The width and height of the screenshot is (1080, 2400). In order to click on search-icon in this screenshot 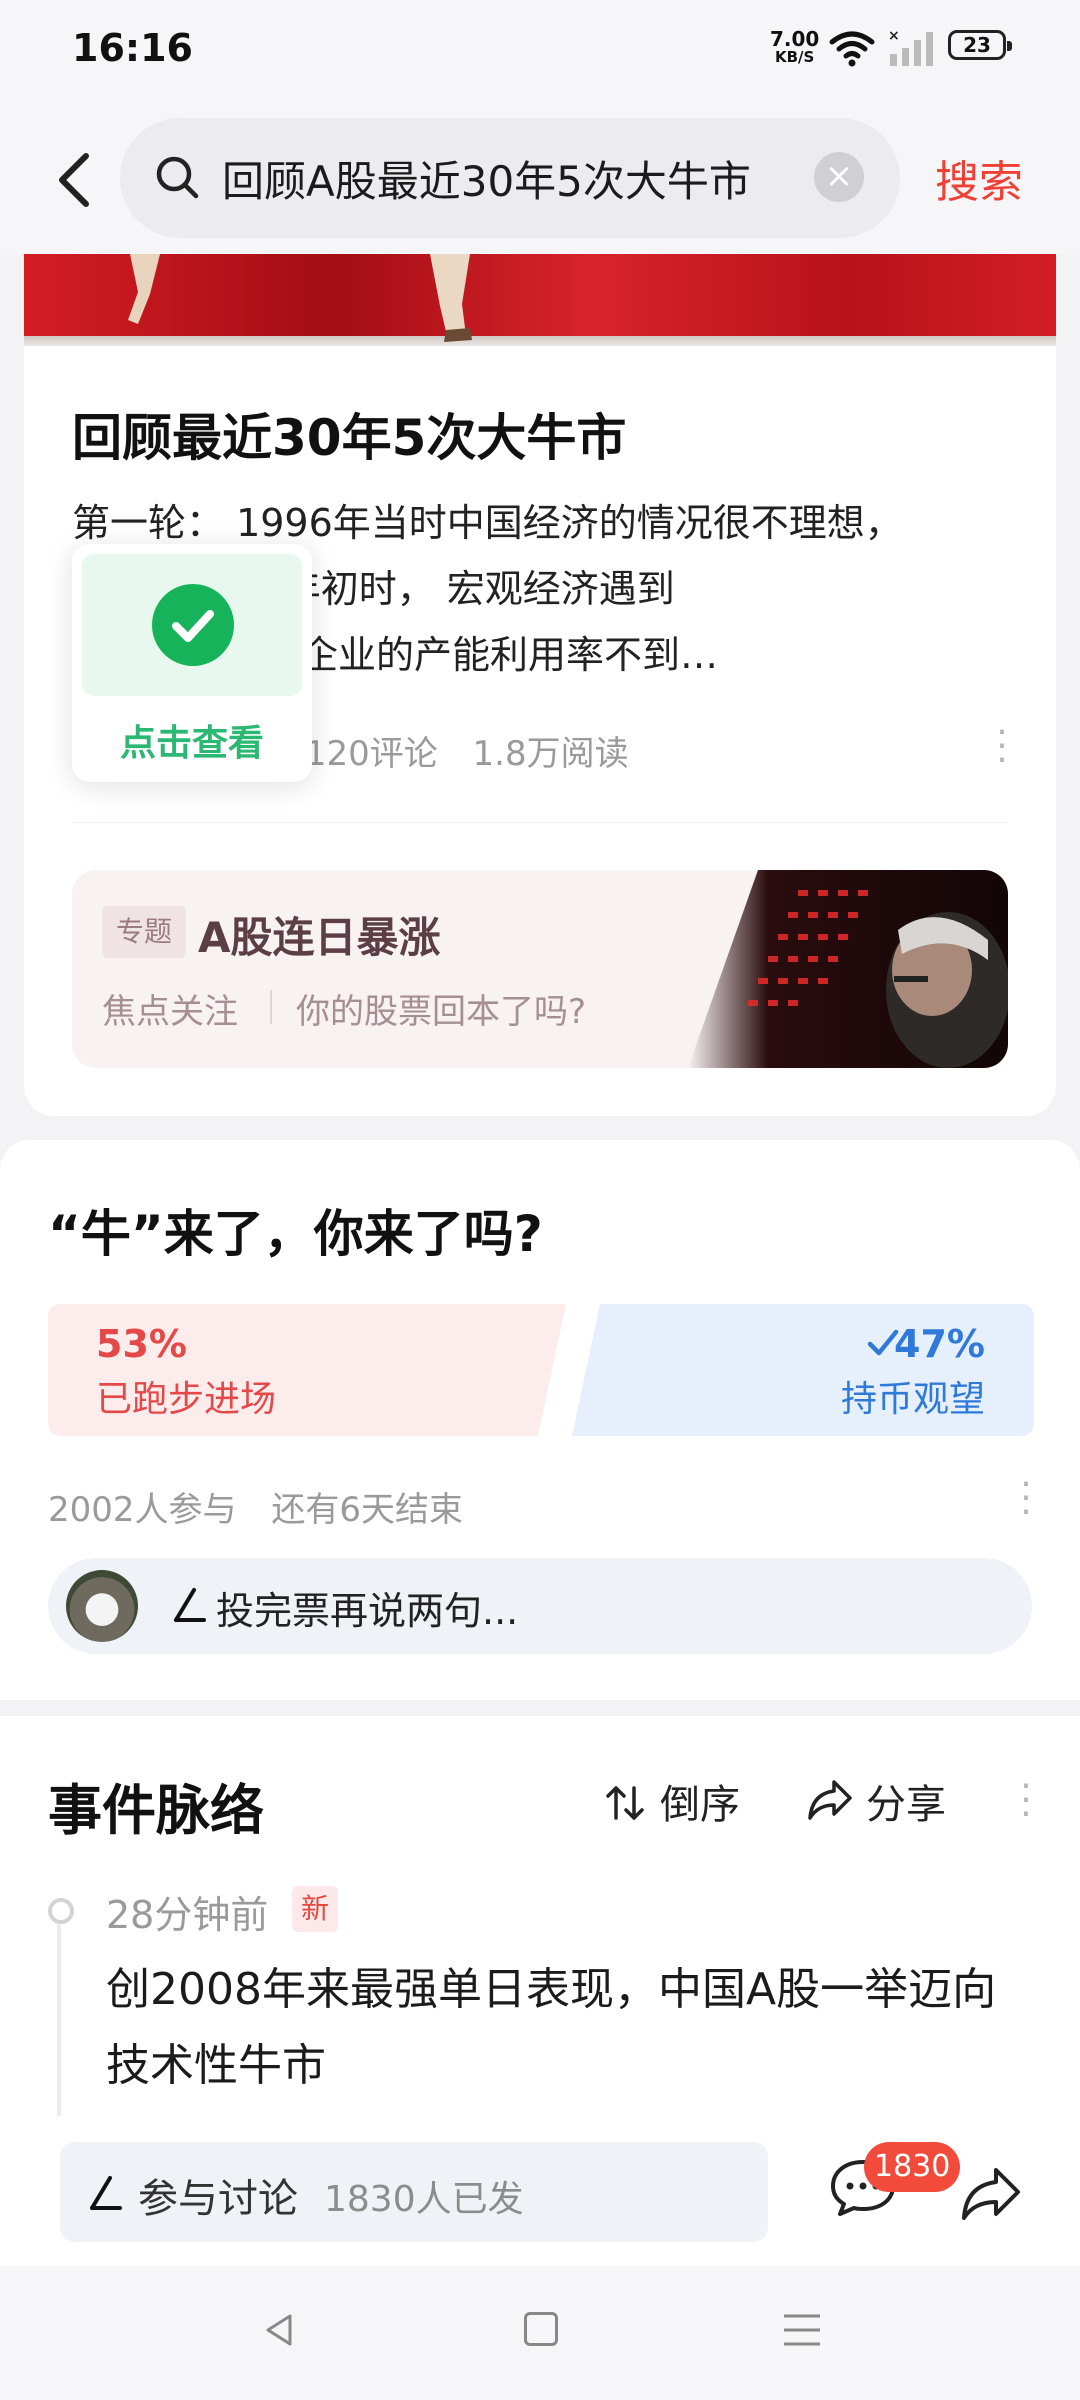, I will do `click(177, 177)`.